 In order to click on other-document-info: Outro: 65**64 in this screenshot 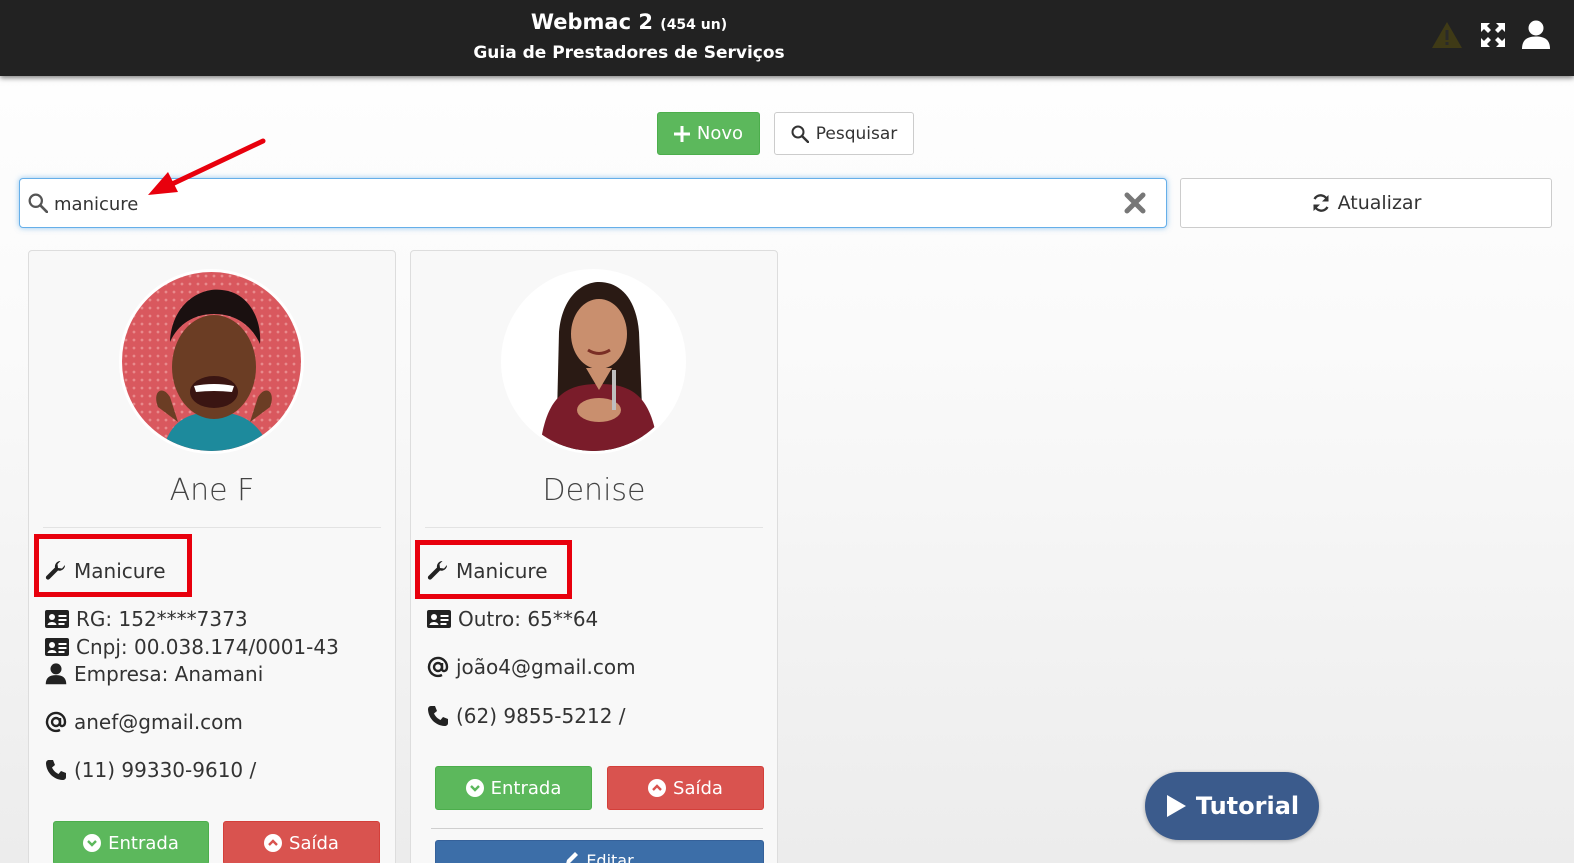, I will do `click(512, 619)`.